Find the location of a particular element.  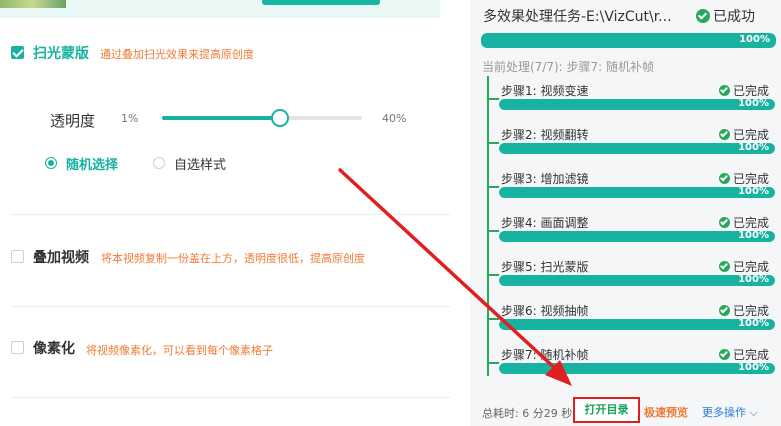

pixelate-desc: 将视频像素化，可以看到每个像素格子 is located at coordinates (179, 350).